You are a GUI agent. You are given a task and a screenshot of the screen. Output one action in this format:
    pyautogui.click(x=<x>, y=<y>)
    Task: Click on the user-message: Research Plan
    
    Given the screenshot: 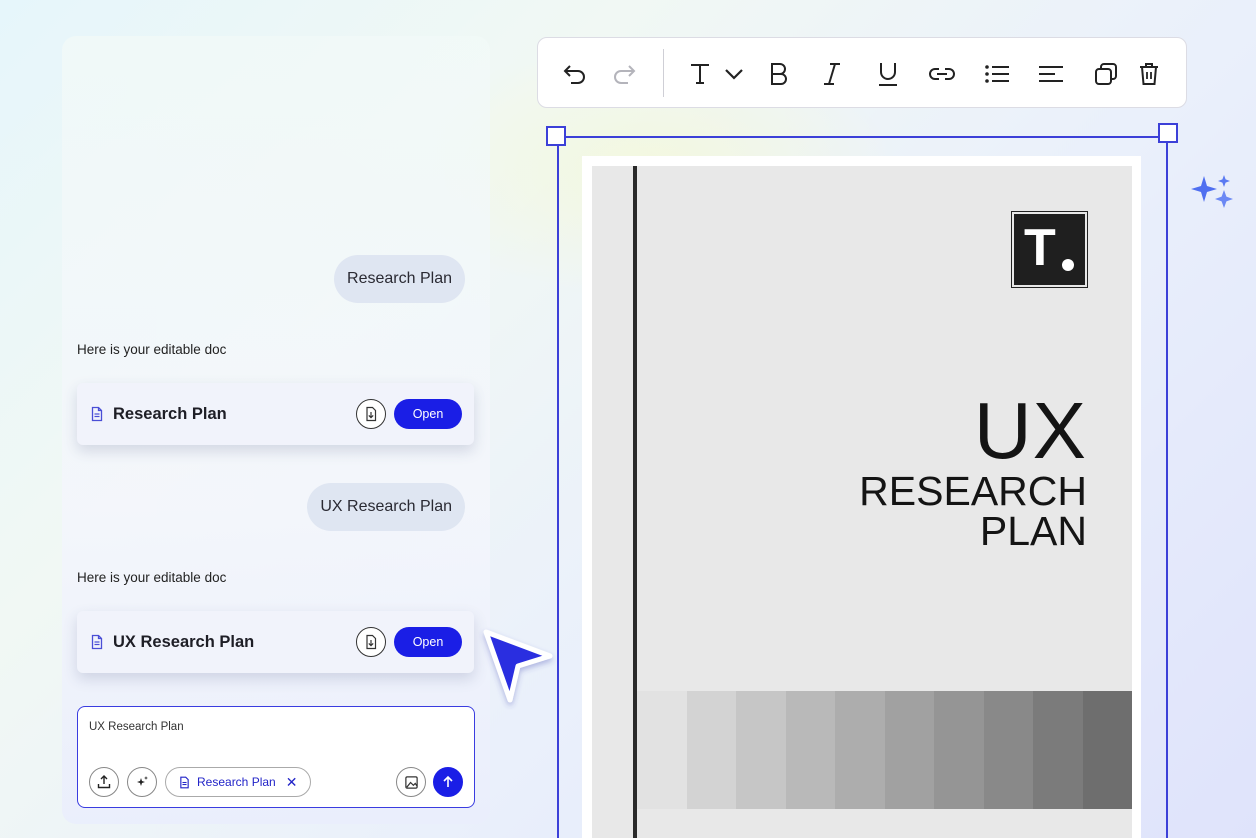 What is the action you would take?
    pyautogui.click(x=399, y=279)
    